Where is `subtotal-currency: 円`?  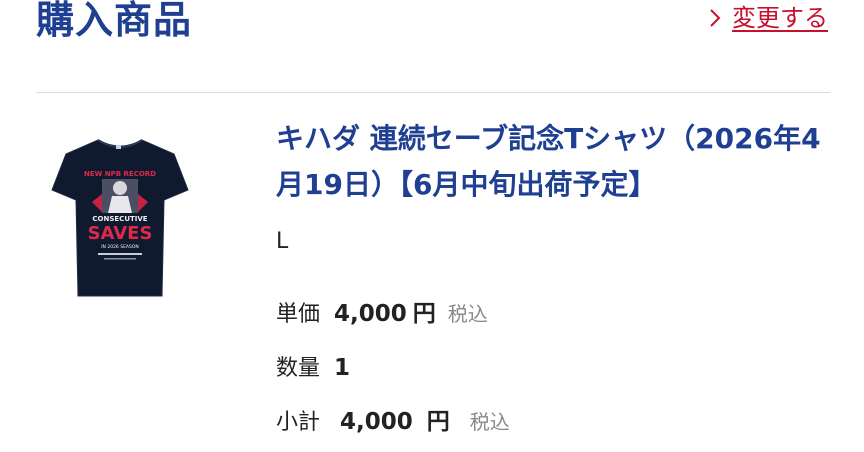
subtotal-currency: 円 is located at coordinates (438, 422).